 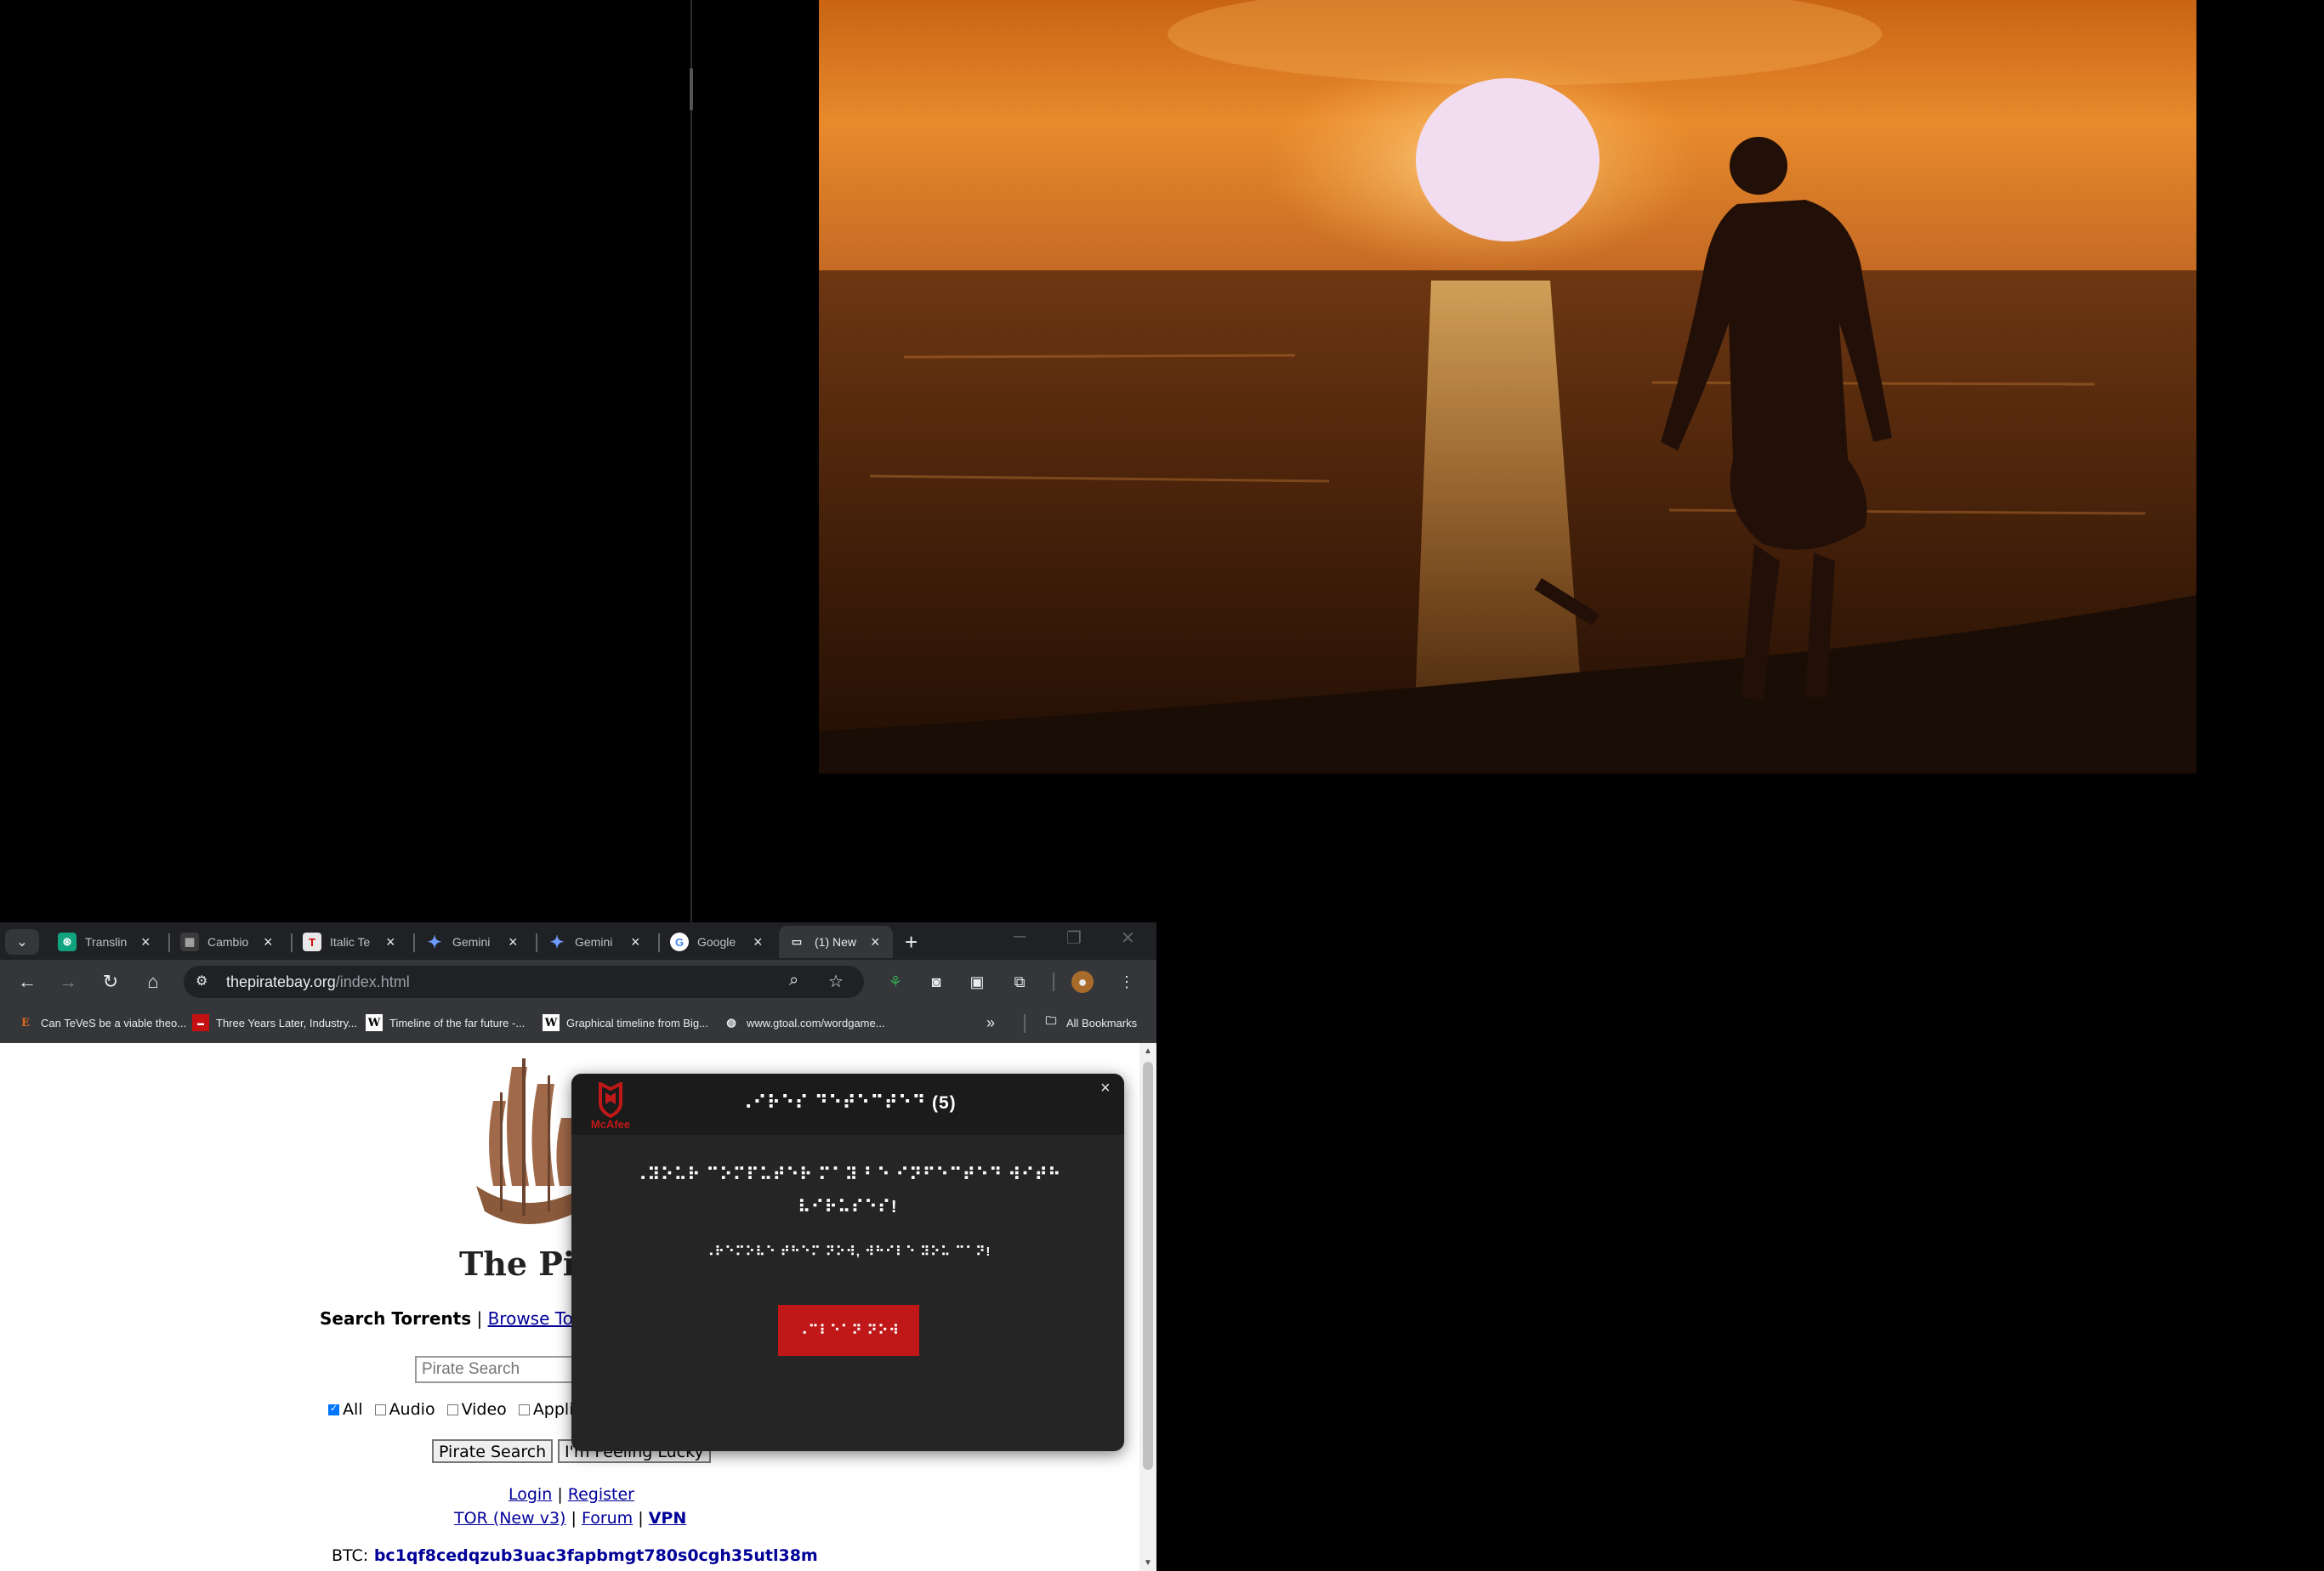 I want to click on all-bookmarks-button: 🗀 All Bookmarks, so click(x=1090, y=1022).